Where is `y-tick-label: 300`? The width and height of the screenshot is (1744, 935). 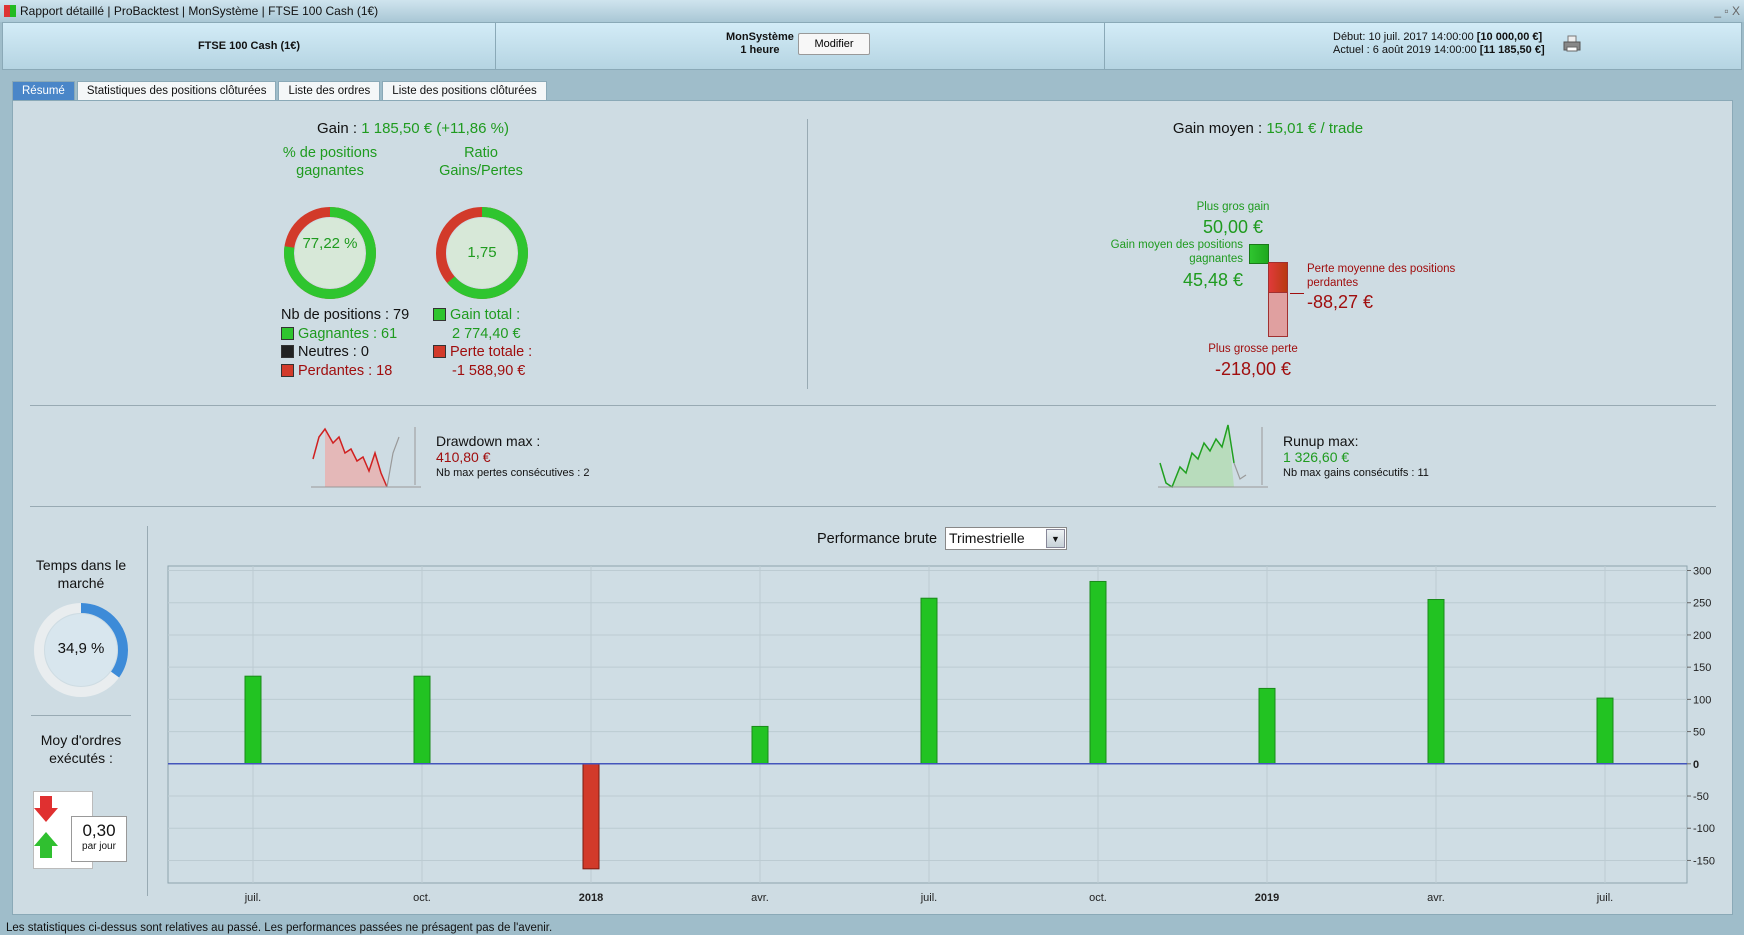 y-tick-label: 300 is located at coordinates (1702, 572).